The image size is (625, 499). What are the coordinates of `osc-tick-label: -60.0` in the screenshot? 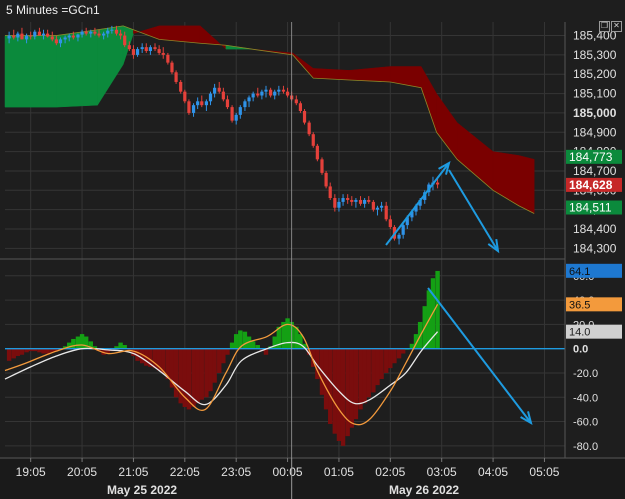 It's located at (585, 423).